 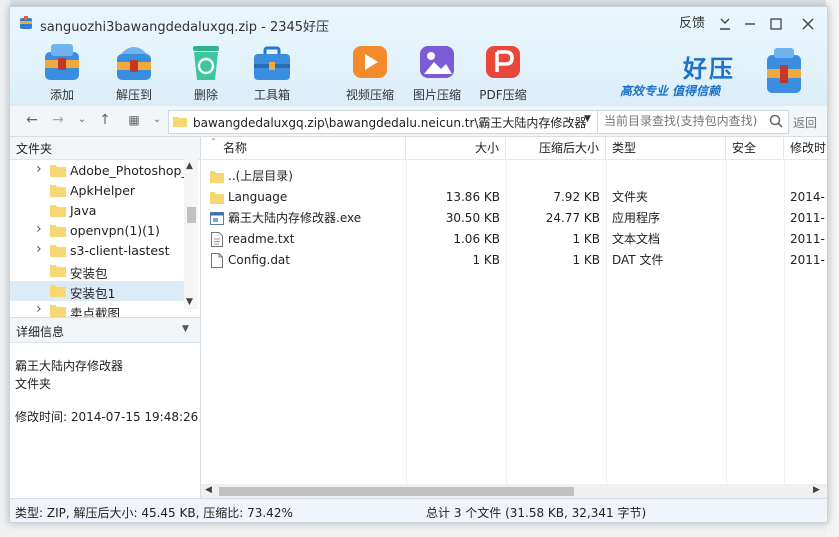 I want to click on close-button, so click(x=808, y=24).